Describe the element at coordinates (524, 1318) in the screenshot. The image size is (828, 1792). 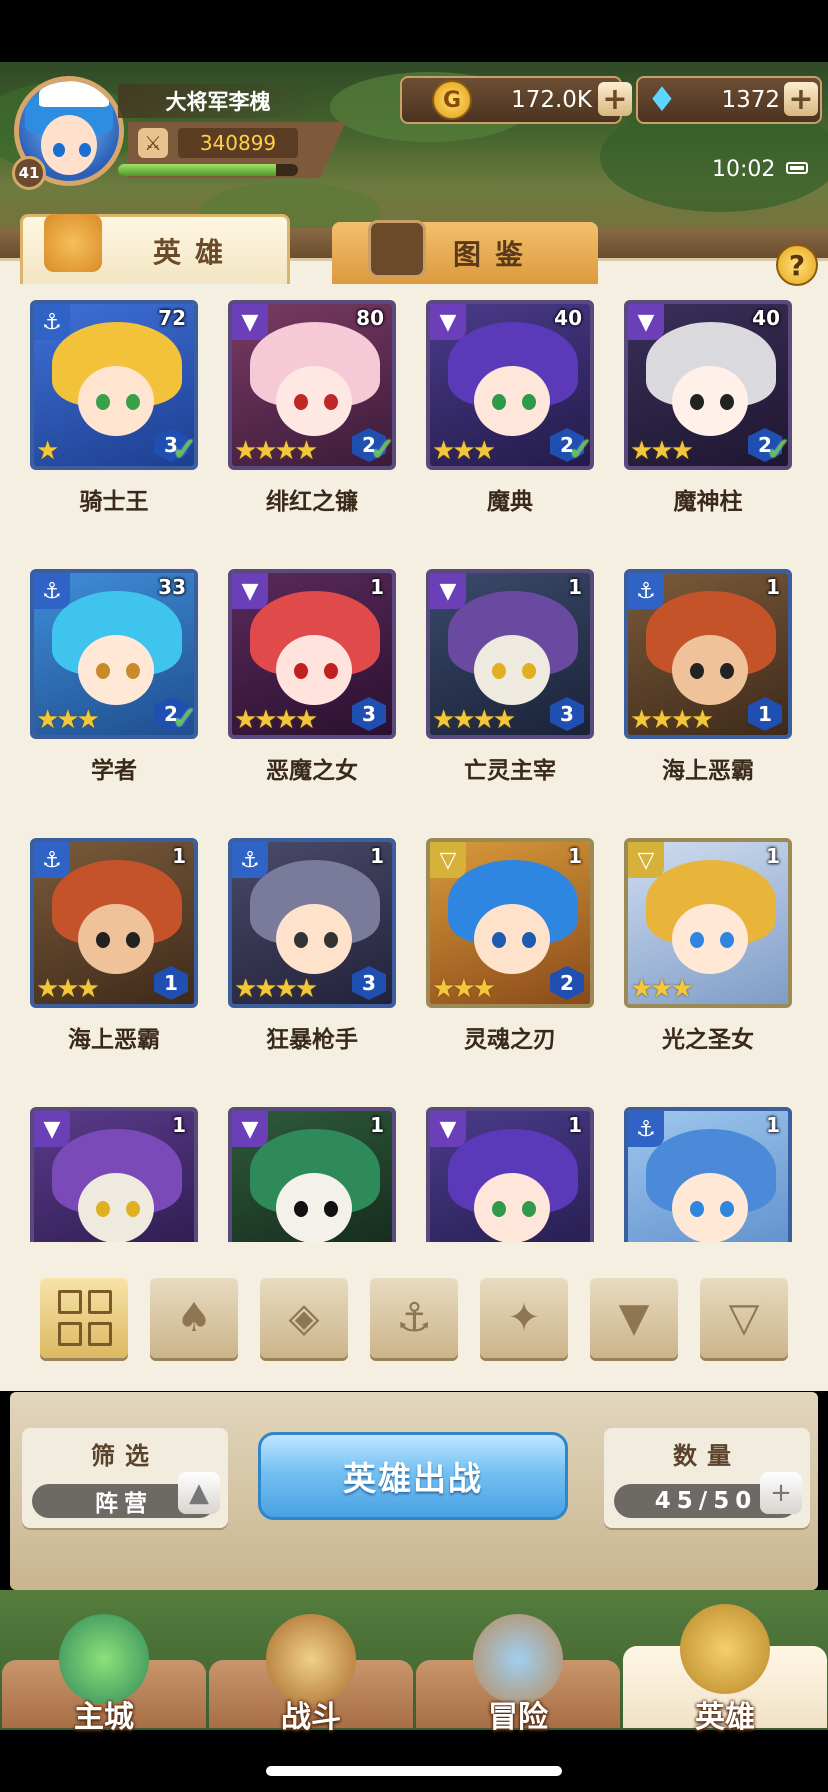
I see `beast-faction-filter-button: ✦` at that location.